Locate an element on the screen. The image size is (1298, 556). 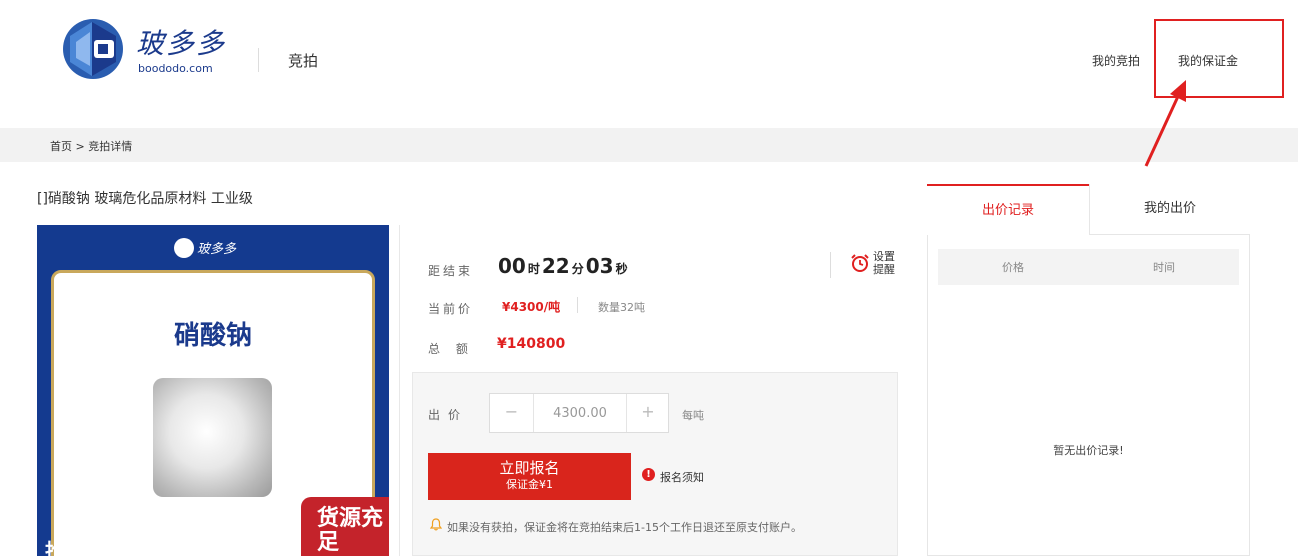
stepper-plus-button: + is located at coordinates (647, 413).